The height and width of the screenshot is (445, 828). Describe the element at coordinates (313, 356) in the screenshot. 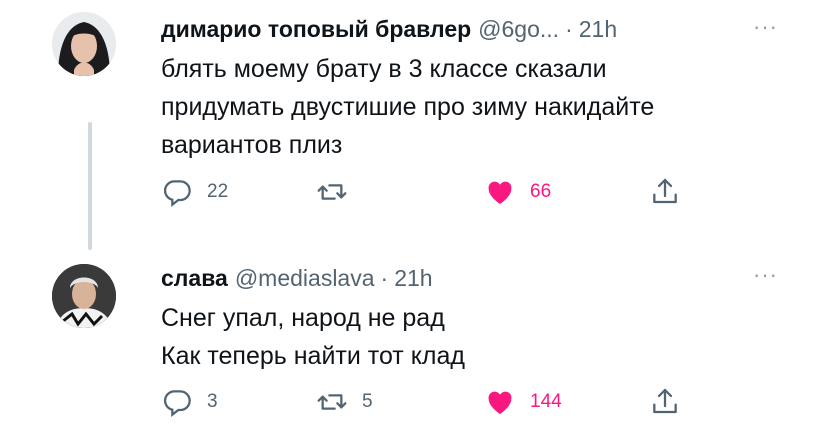

I see `tweet-text-line: Как теперь найти тот клад` at that location.